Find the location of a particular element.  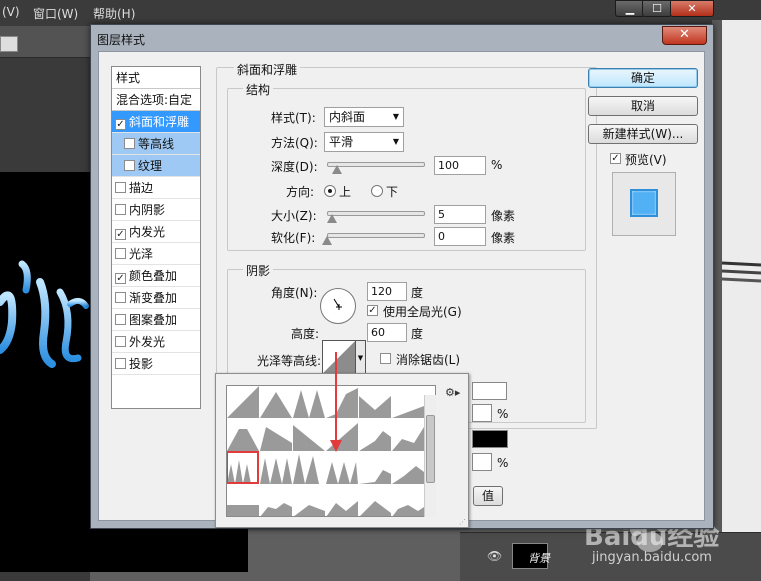

window-controls: ▁ ☐ ✕ is located at coordinates (688, 9).